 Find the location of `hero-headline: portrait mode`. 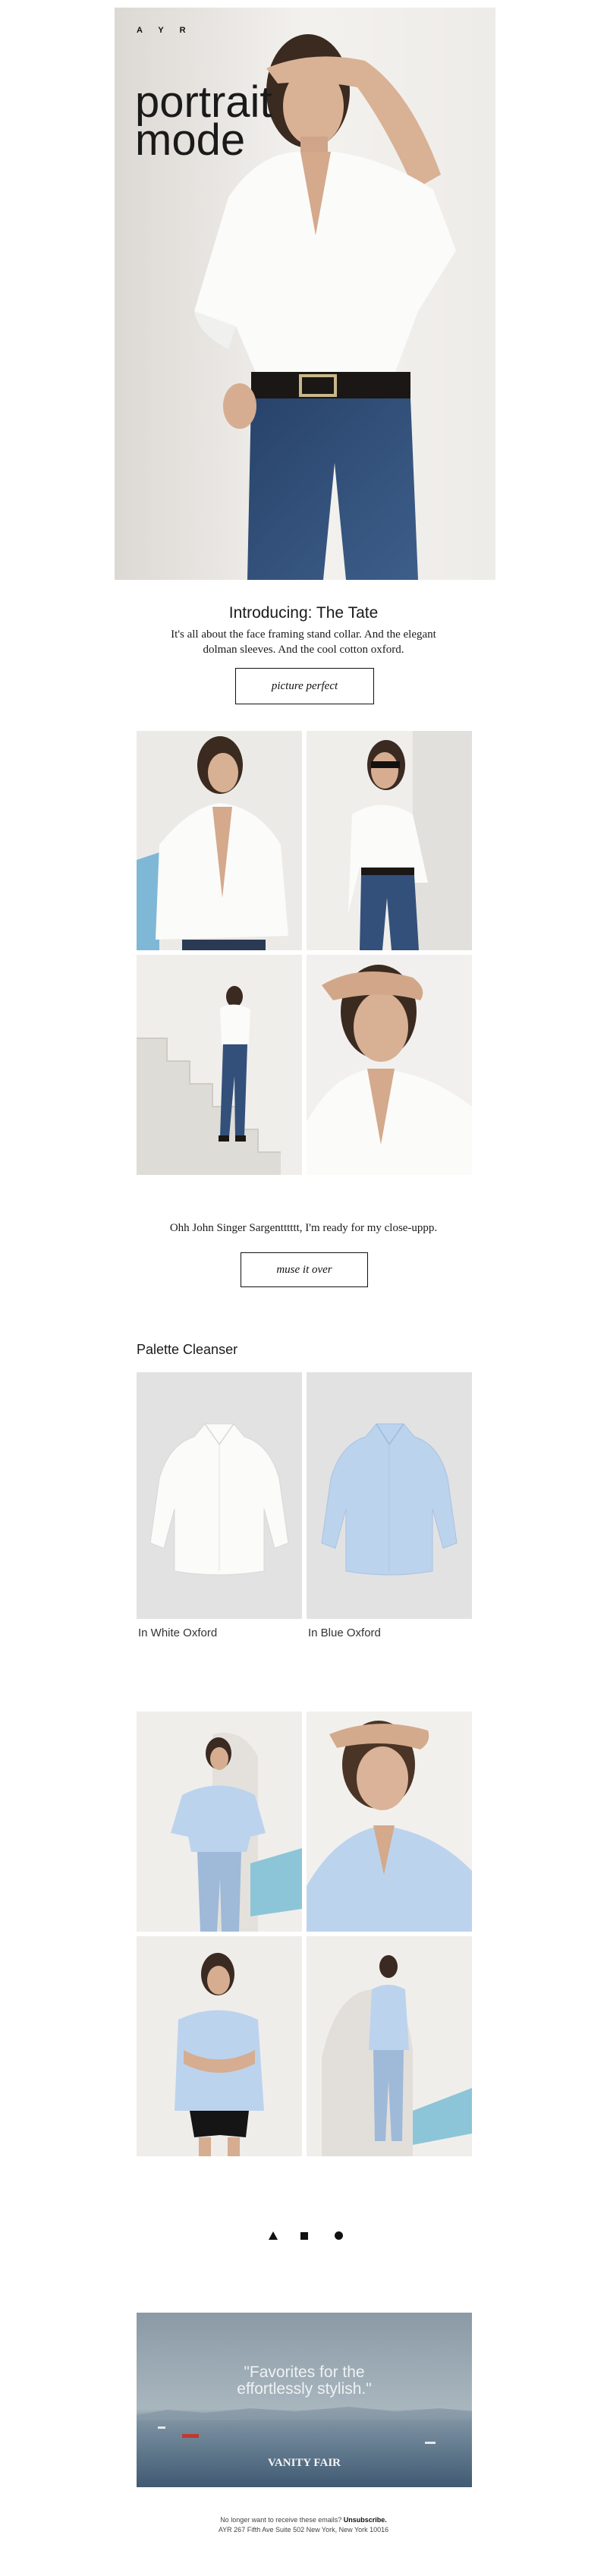

hero-headline: portrait mode is located at coordinates (203, 122).